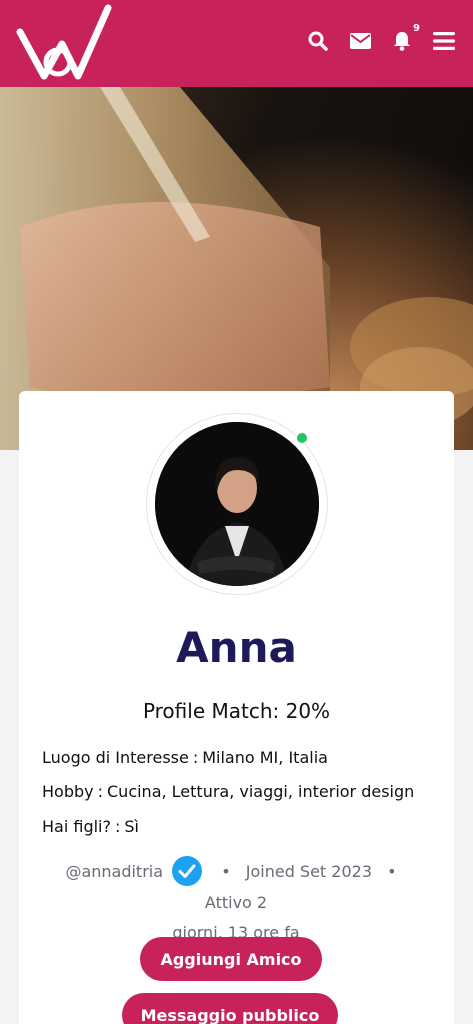 The width and height of the screenshot is (473, 1024). I want to click on w-logo-icon, so click(64, 44).